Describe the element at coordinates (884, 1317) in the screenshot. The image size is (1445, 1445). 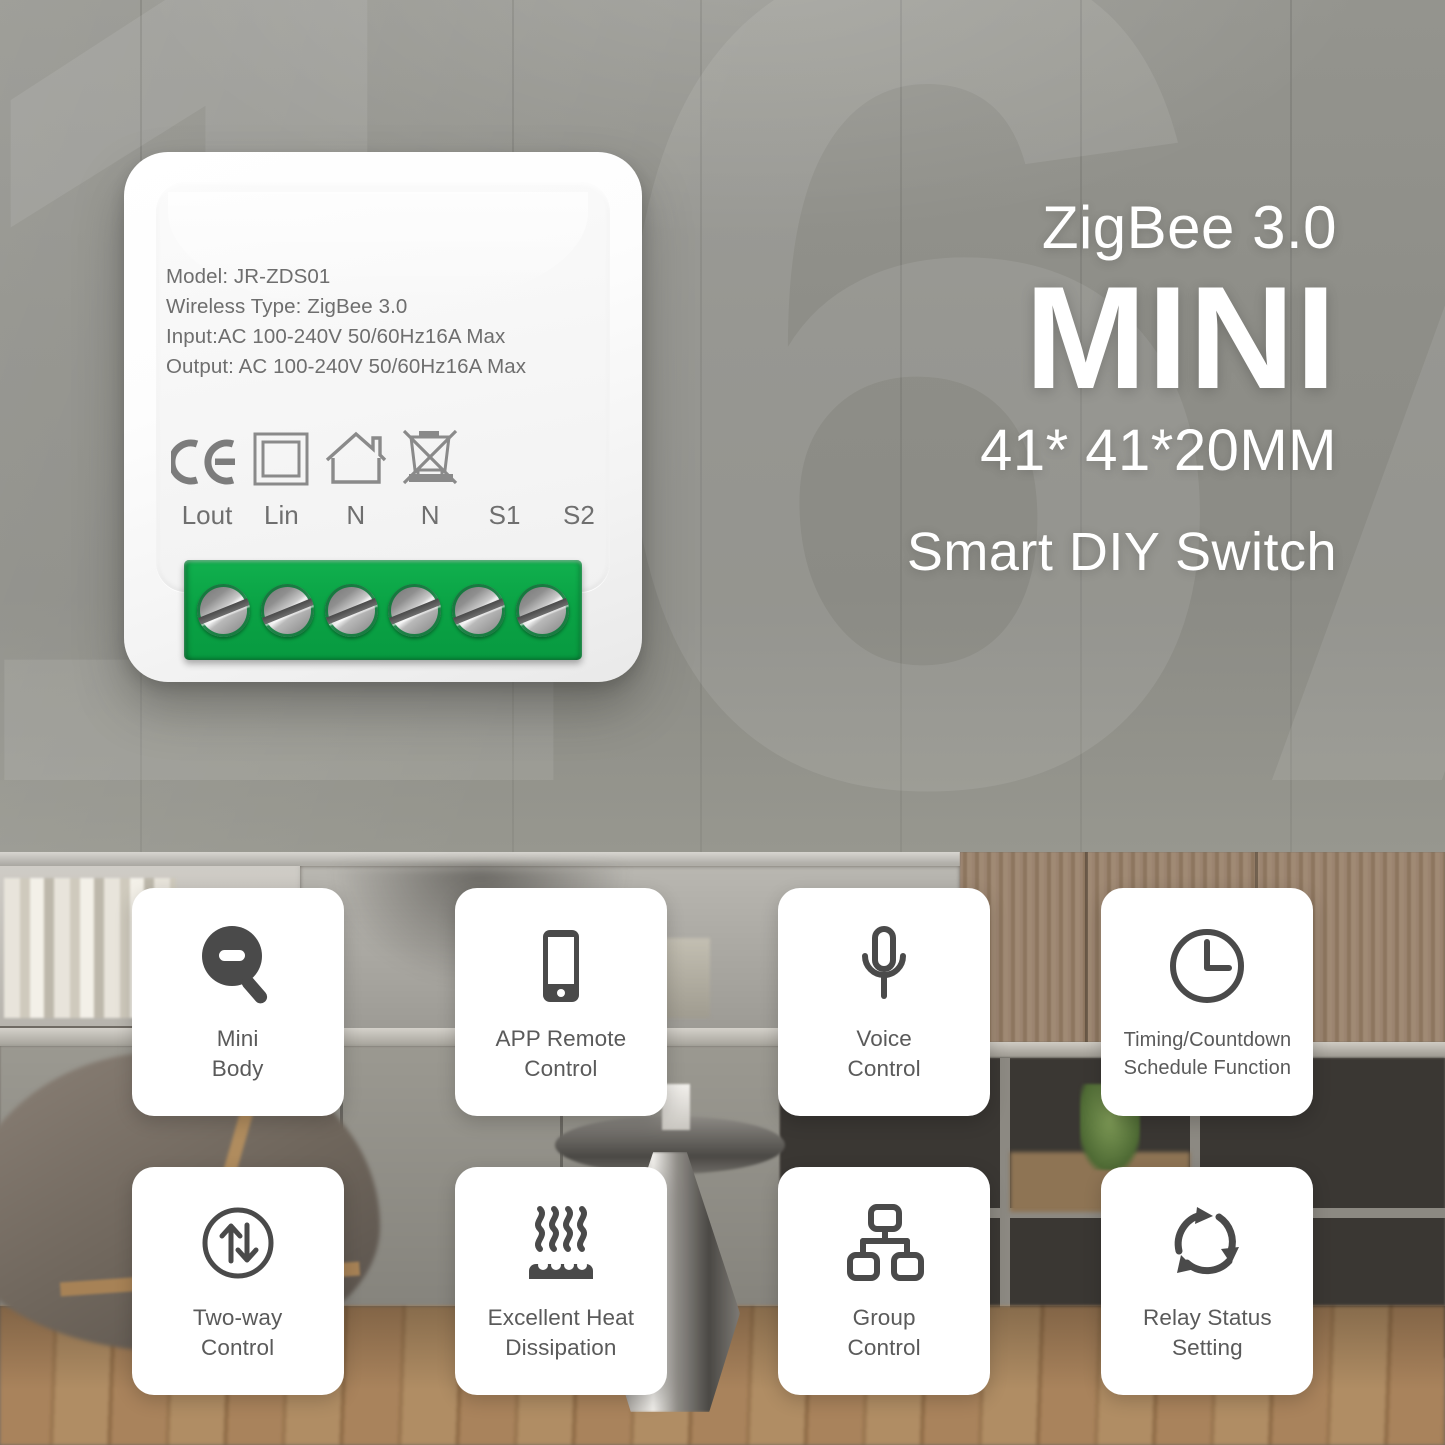
I see `feature-label-line1: Group` at that location.